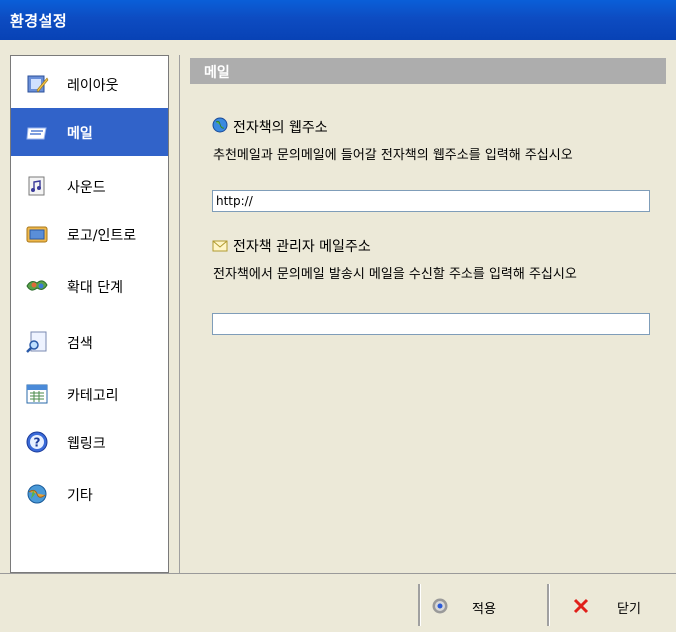  What do you see at coordinates (431, 201) in the screenshot?
I see `web-address-input` at bounding box center [431, 201].